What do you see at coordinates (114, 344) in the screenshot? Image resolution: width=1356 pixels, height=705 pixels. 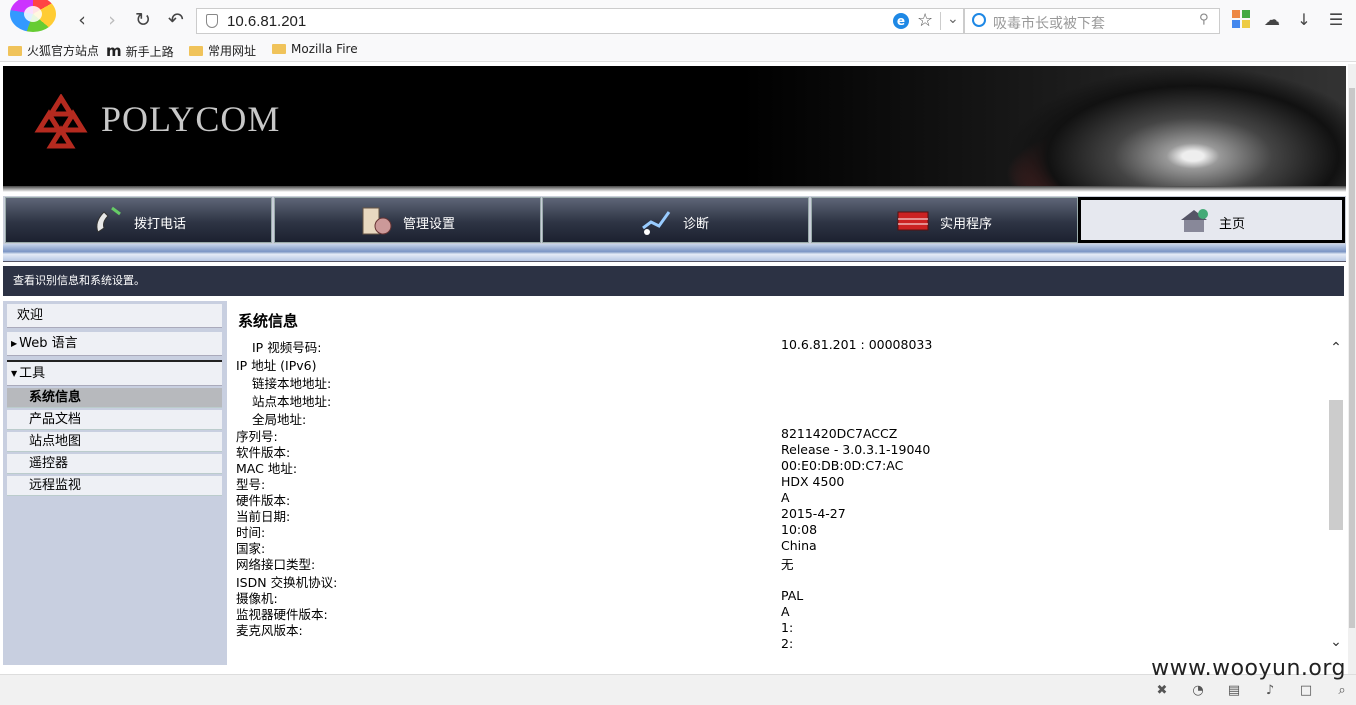 I see `sidebar-item-web-language: ▶ Web 语言` at bounding box center [114, 344].